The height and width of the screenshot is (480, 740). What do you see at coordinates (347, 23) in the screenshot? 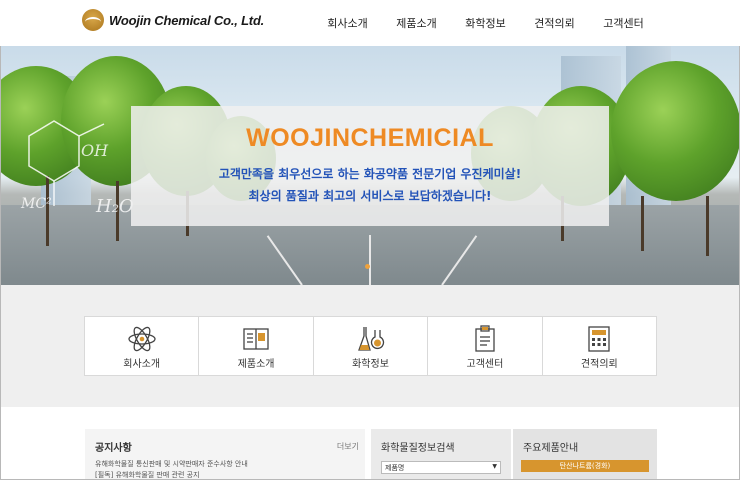
I see `nav-item-company: 회사소개` at bounding box center [347, 23].